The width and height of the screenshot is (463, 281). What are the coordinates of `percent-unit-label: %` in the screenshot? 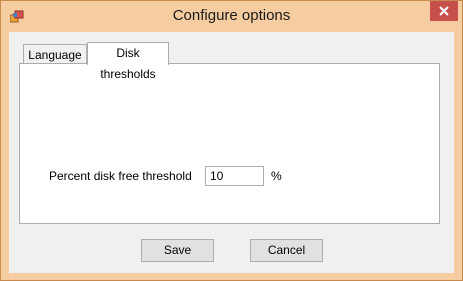 It's located at (276, 176).